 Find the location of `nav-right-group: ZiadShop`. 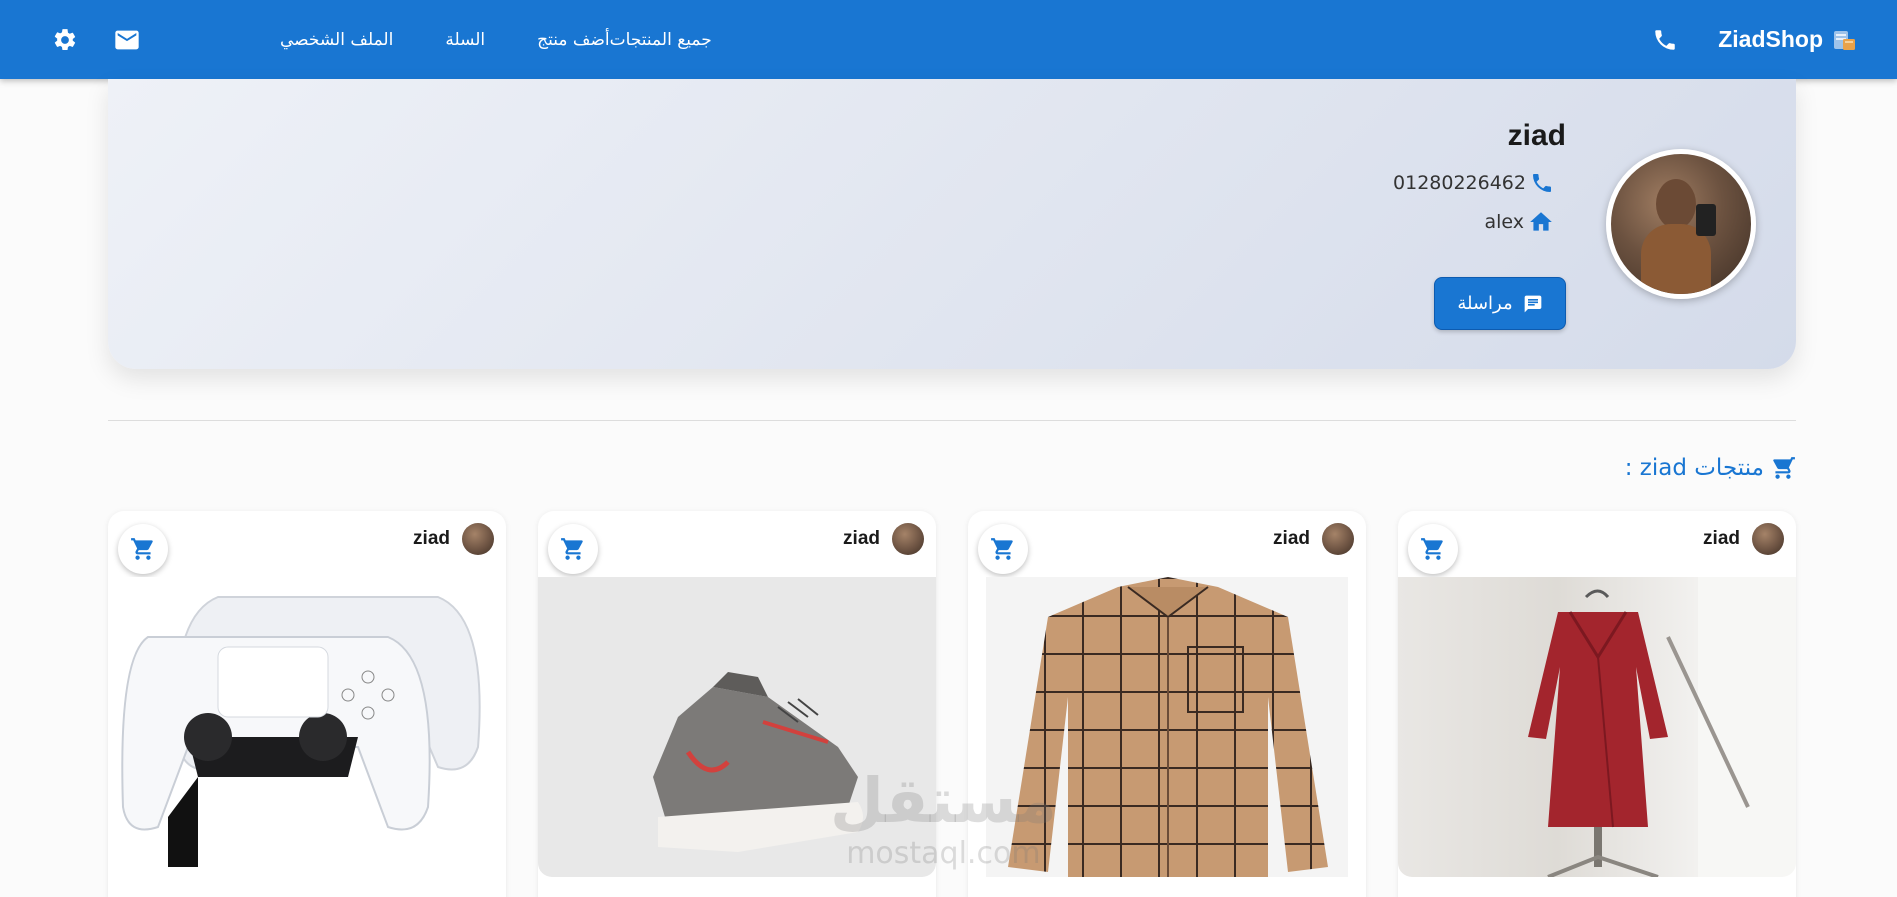

nav-right-group: ZiadShop is located at coordinates (1753, 40).